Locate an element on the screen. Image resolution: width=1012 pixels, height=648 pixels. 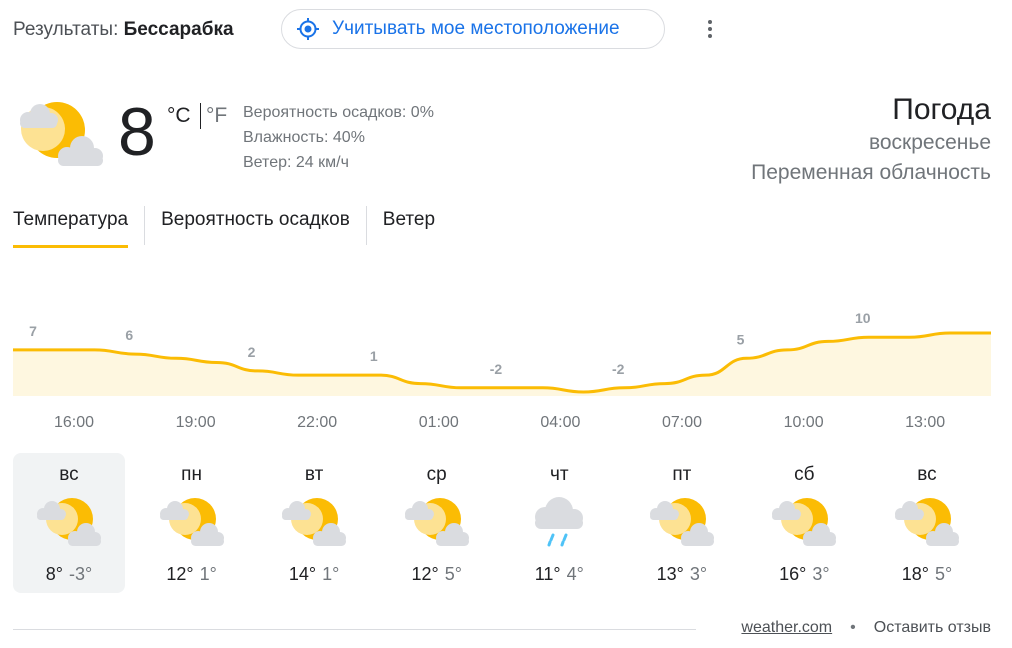
day-card: чт 11° 4° is located at coordinates (559, 523).